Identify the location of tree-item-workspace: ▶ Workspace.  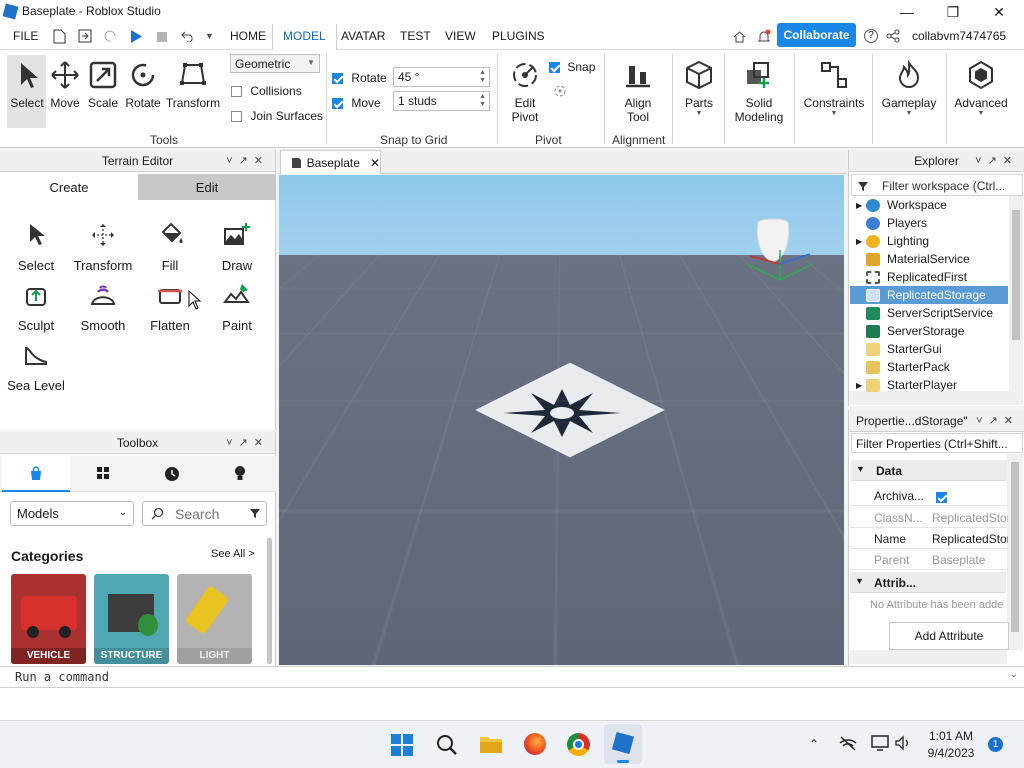
(929, 205).